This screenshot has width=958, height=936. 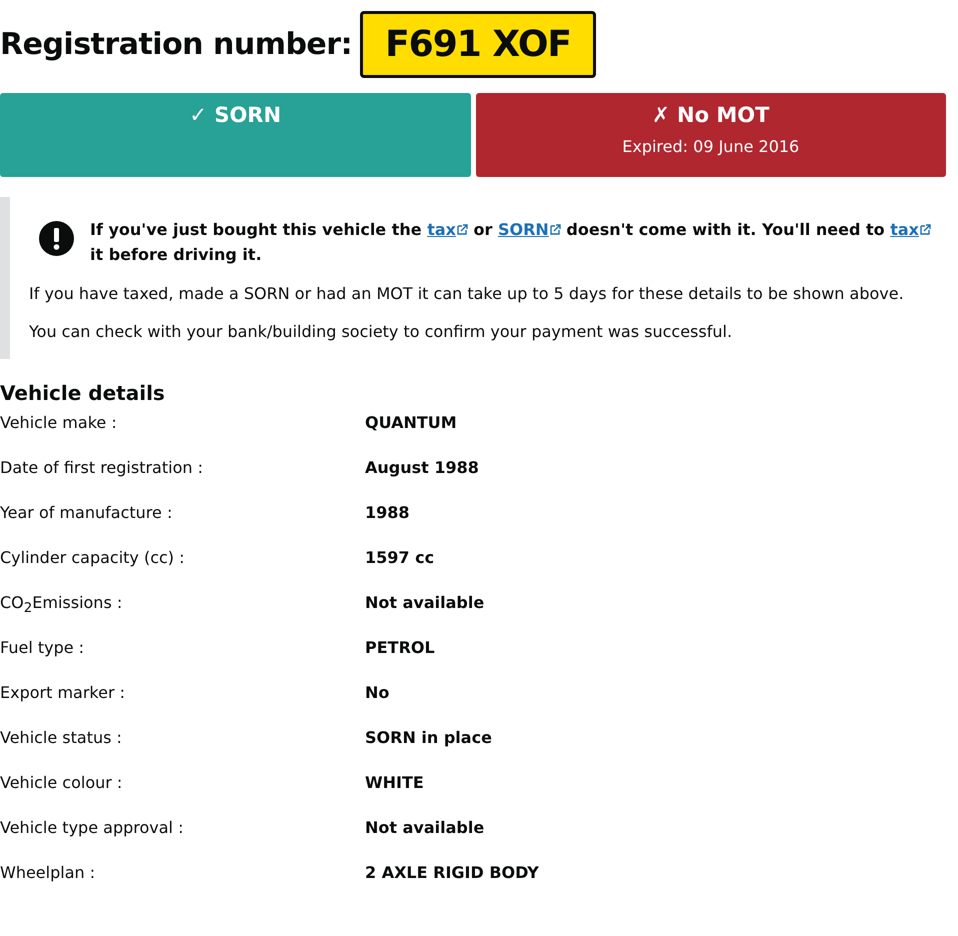 What do you see at coordinates (388, 513) in the screenshot?
I see `detail-value: 1988` at bounding box center [388, 513].